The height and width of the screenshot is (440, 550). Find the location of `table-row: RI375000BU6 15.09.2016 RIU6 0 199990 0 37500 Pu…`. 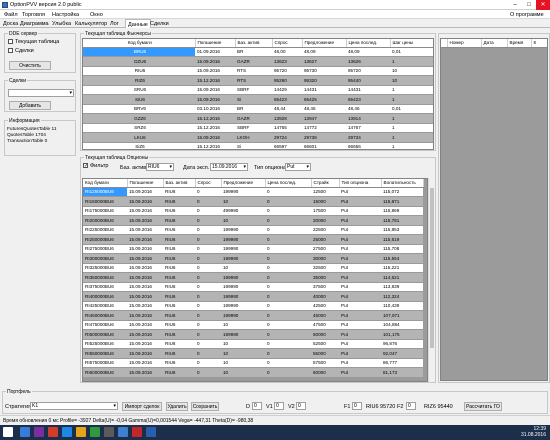

table-row: RI375000BU6 15.09.2016 RIU6 0 199990 0 37500 Pu… is located at coordinates (253, 287).